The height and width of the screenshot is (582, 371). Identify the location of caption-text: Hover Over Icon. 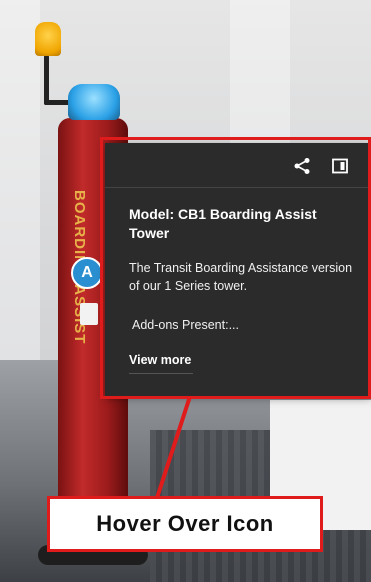
(185, 523).